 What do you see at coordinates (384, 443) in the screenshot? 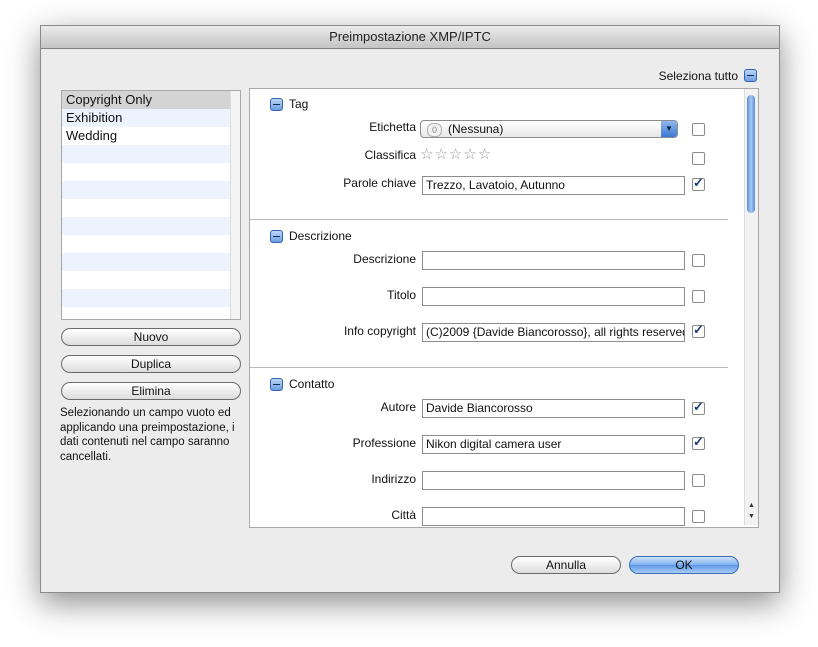
I see `profession-label: Professione` at bounding box center [384, 443].